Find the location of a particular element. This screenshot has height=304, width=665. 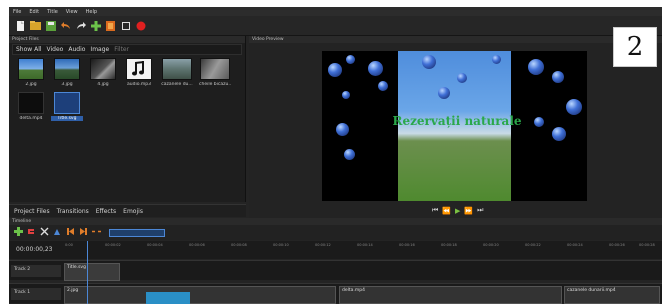

ruler-label: 00:00:18 is located at coordinates (449, 245).